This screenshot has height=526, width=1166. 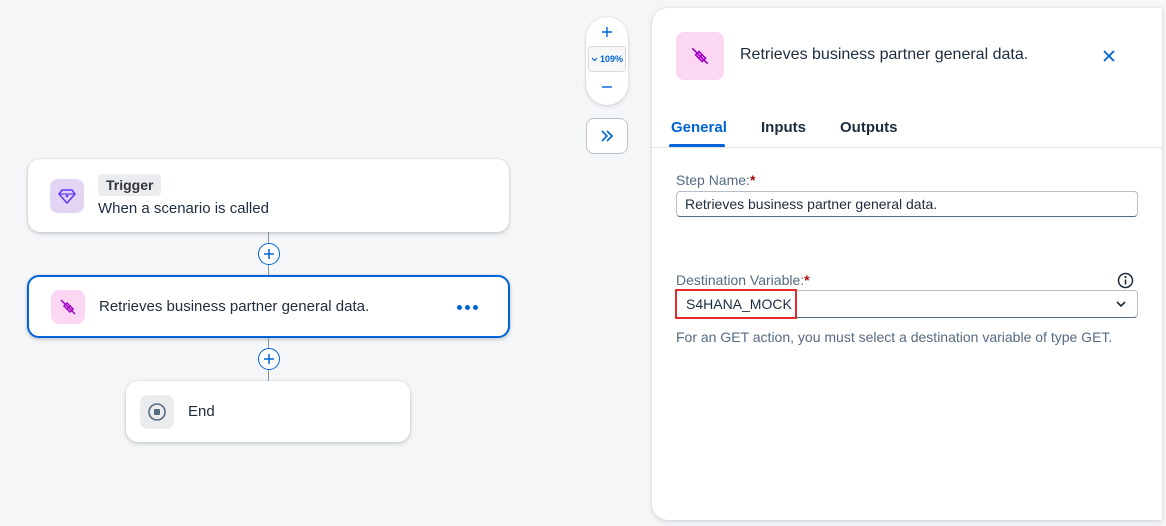 I want to click on trigger-tag: Trigger, so click(x=130, y=185).